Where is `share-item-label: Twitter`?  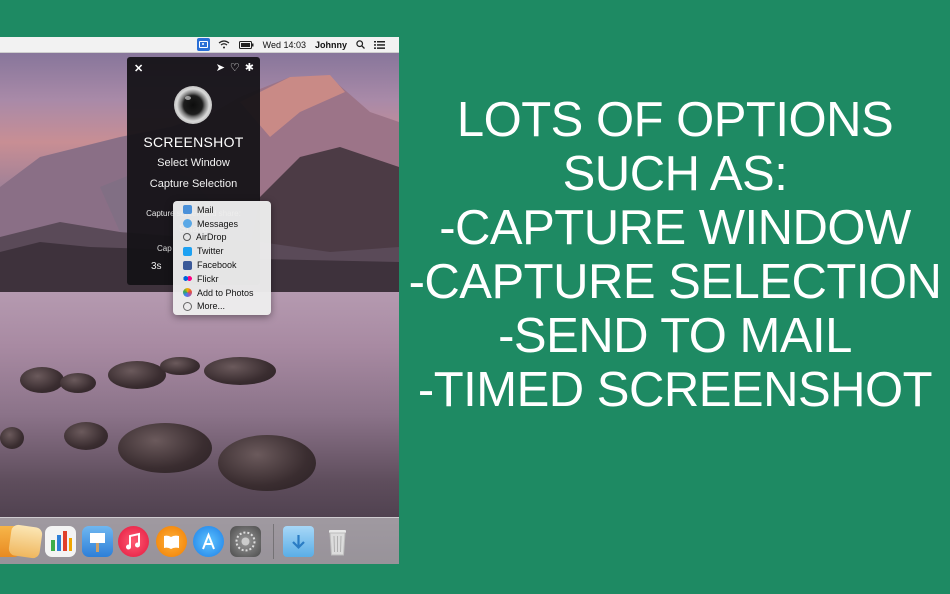 share-item-label: Twitter is located at coordinates (210, 251).